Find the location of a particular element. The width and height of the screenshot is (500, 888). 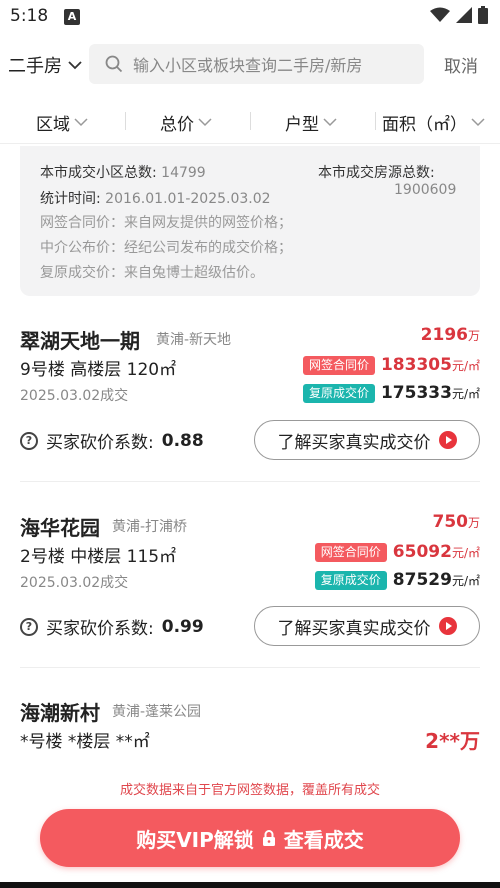

restored-unit-price: 175333元/㎡ is located at coordinates (430, 393).